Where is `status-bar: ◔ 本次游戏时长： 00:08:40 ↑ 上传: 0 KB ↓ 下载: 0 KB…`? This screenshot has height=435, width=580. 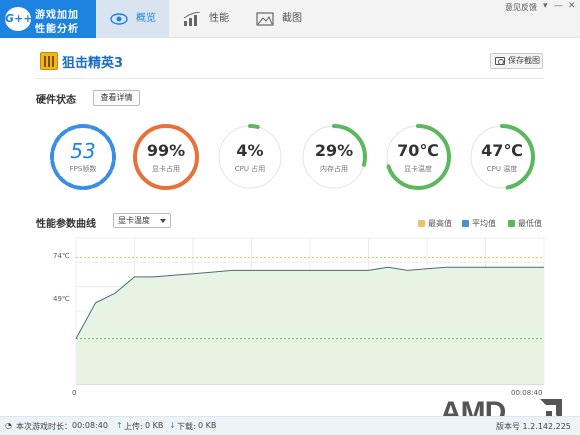
status-bar: ◔ 本次游戏时长： 00:08:40 ↑ 上传: 0 KB ↓ 下载: 0 KB… is located at coordinates (290, 425).